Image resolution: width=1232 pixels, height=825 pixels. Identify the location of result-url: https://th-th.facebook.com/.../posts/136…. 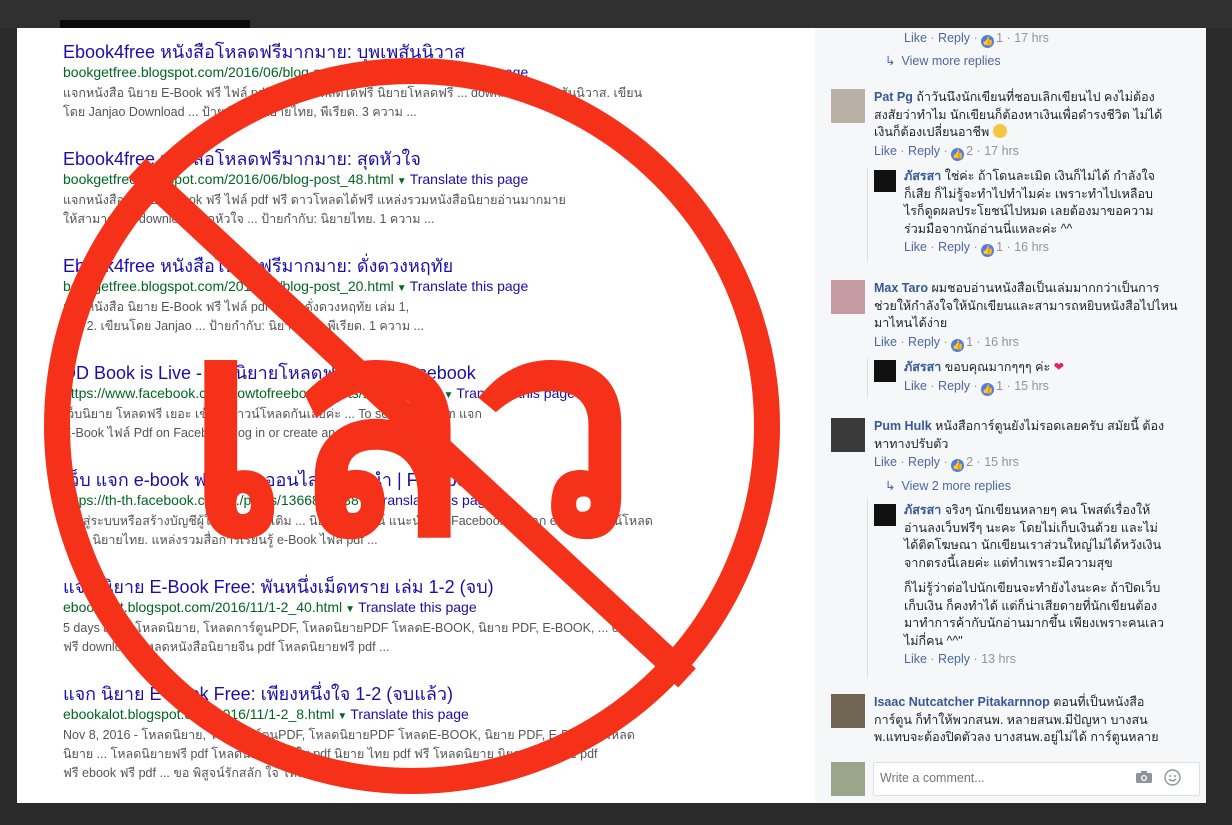
(278, 500).